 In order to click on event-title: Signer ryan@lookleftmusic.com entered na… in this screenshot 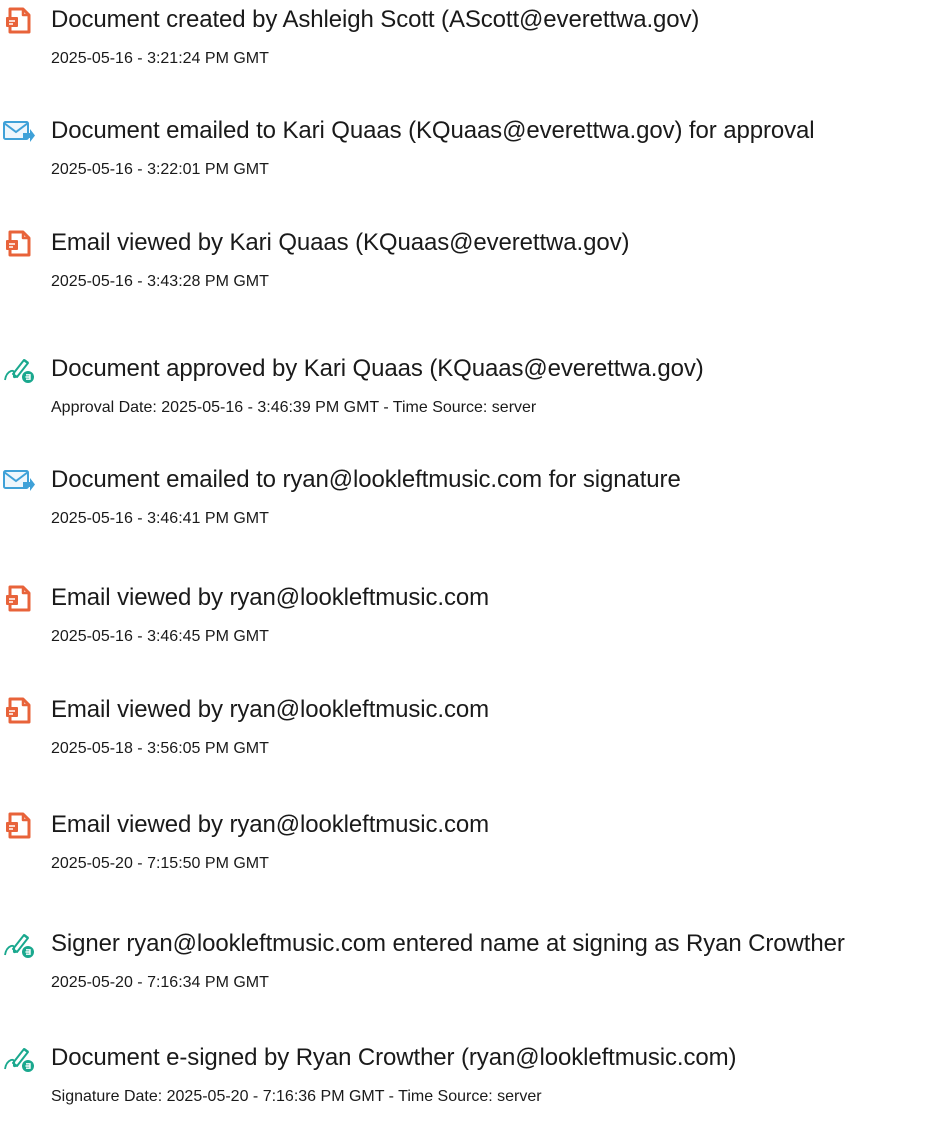, I will do `click(448, 943)`.